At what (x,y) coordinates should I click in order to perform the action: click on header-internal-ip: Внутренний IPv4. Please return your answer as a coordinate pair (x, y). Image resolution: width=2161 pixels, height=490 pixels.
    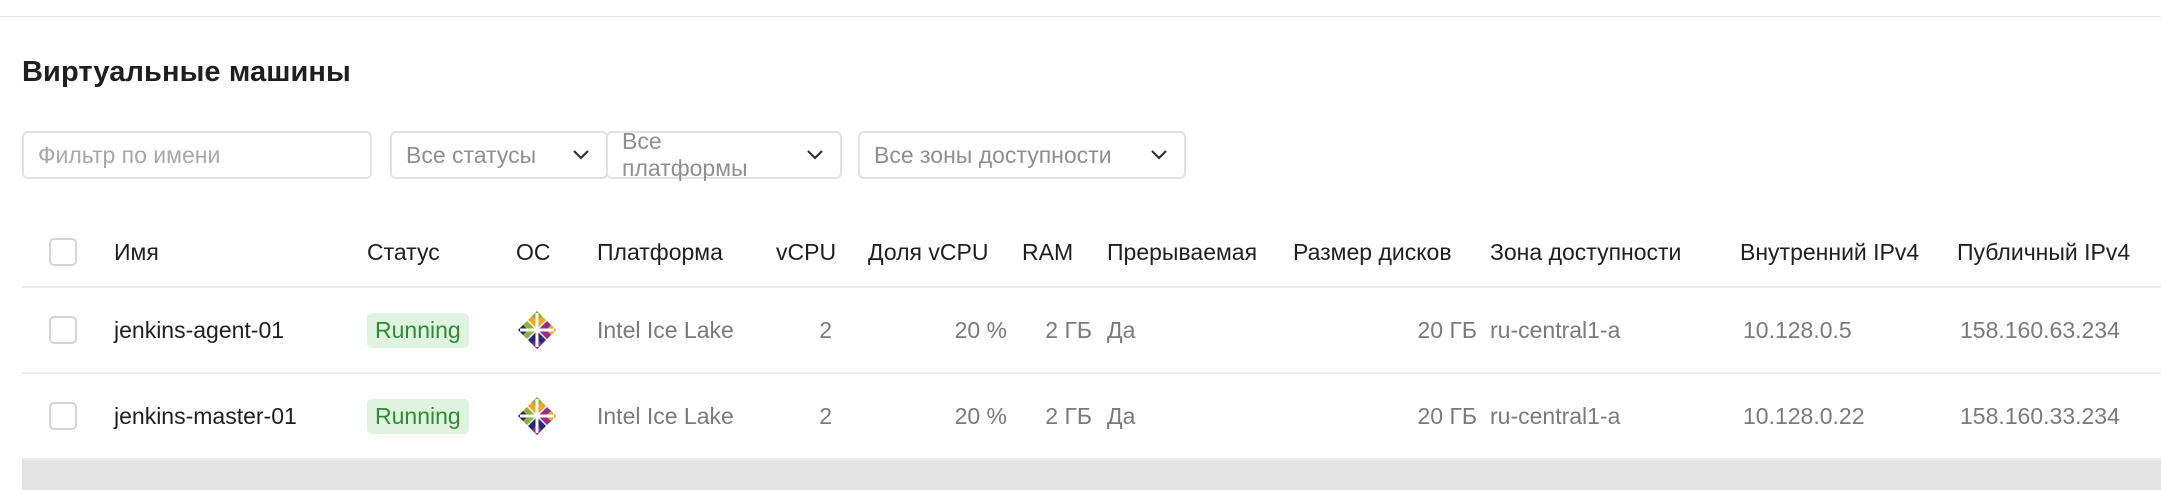
    Looking at the image, I should click on (1829, 252).